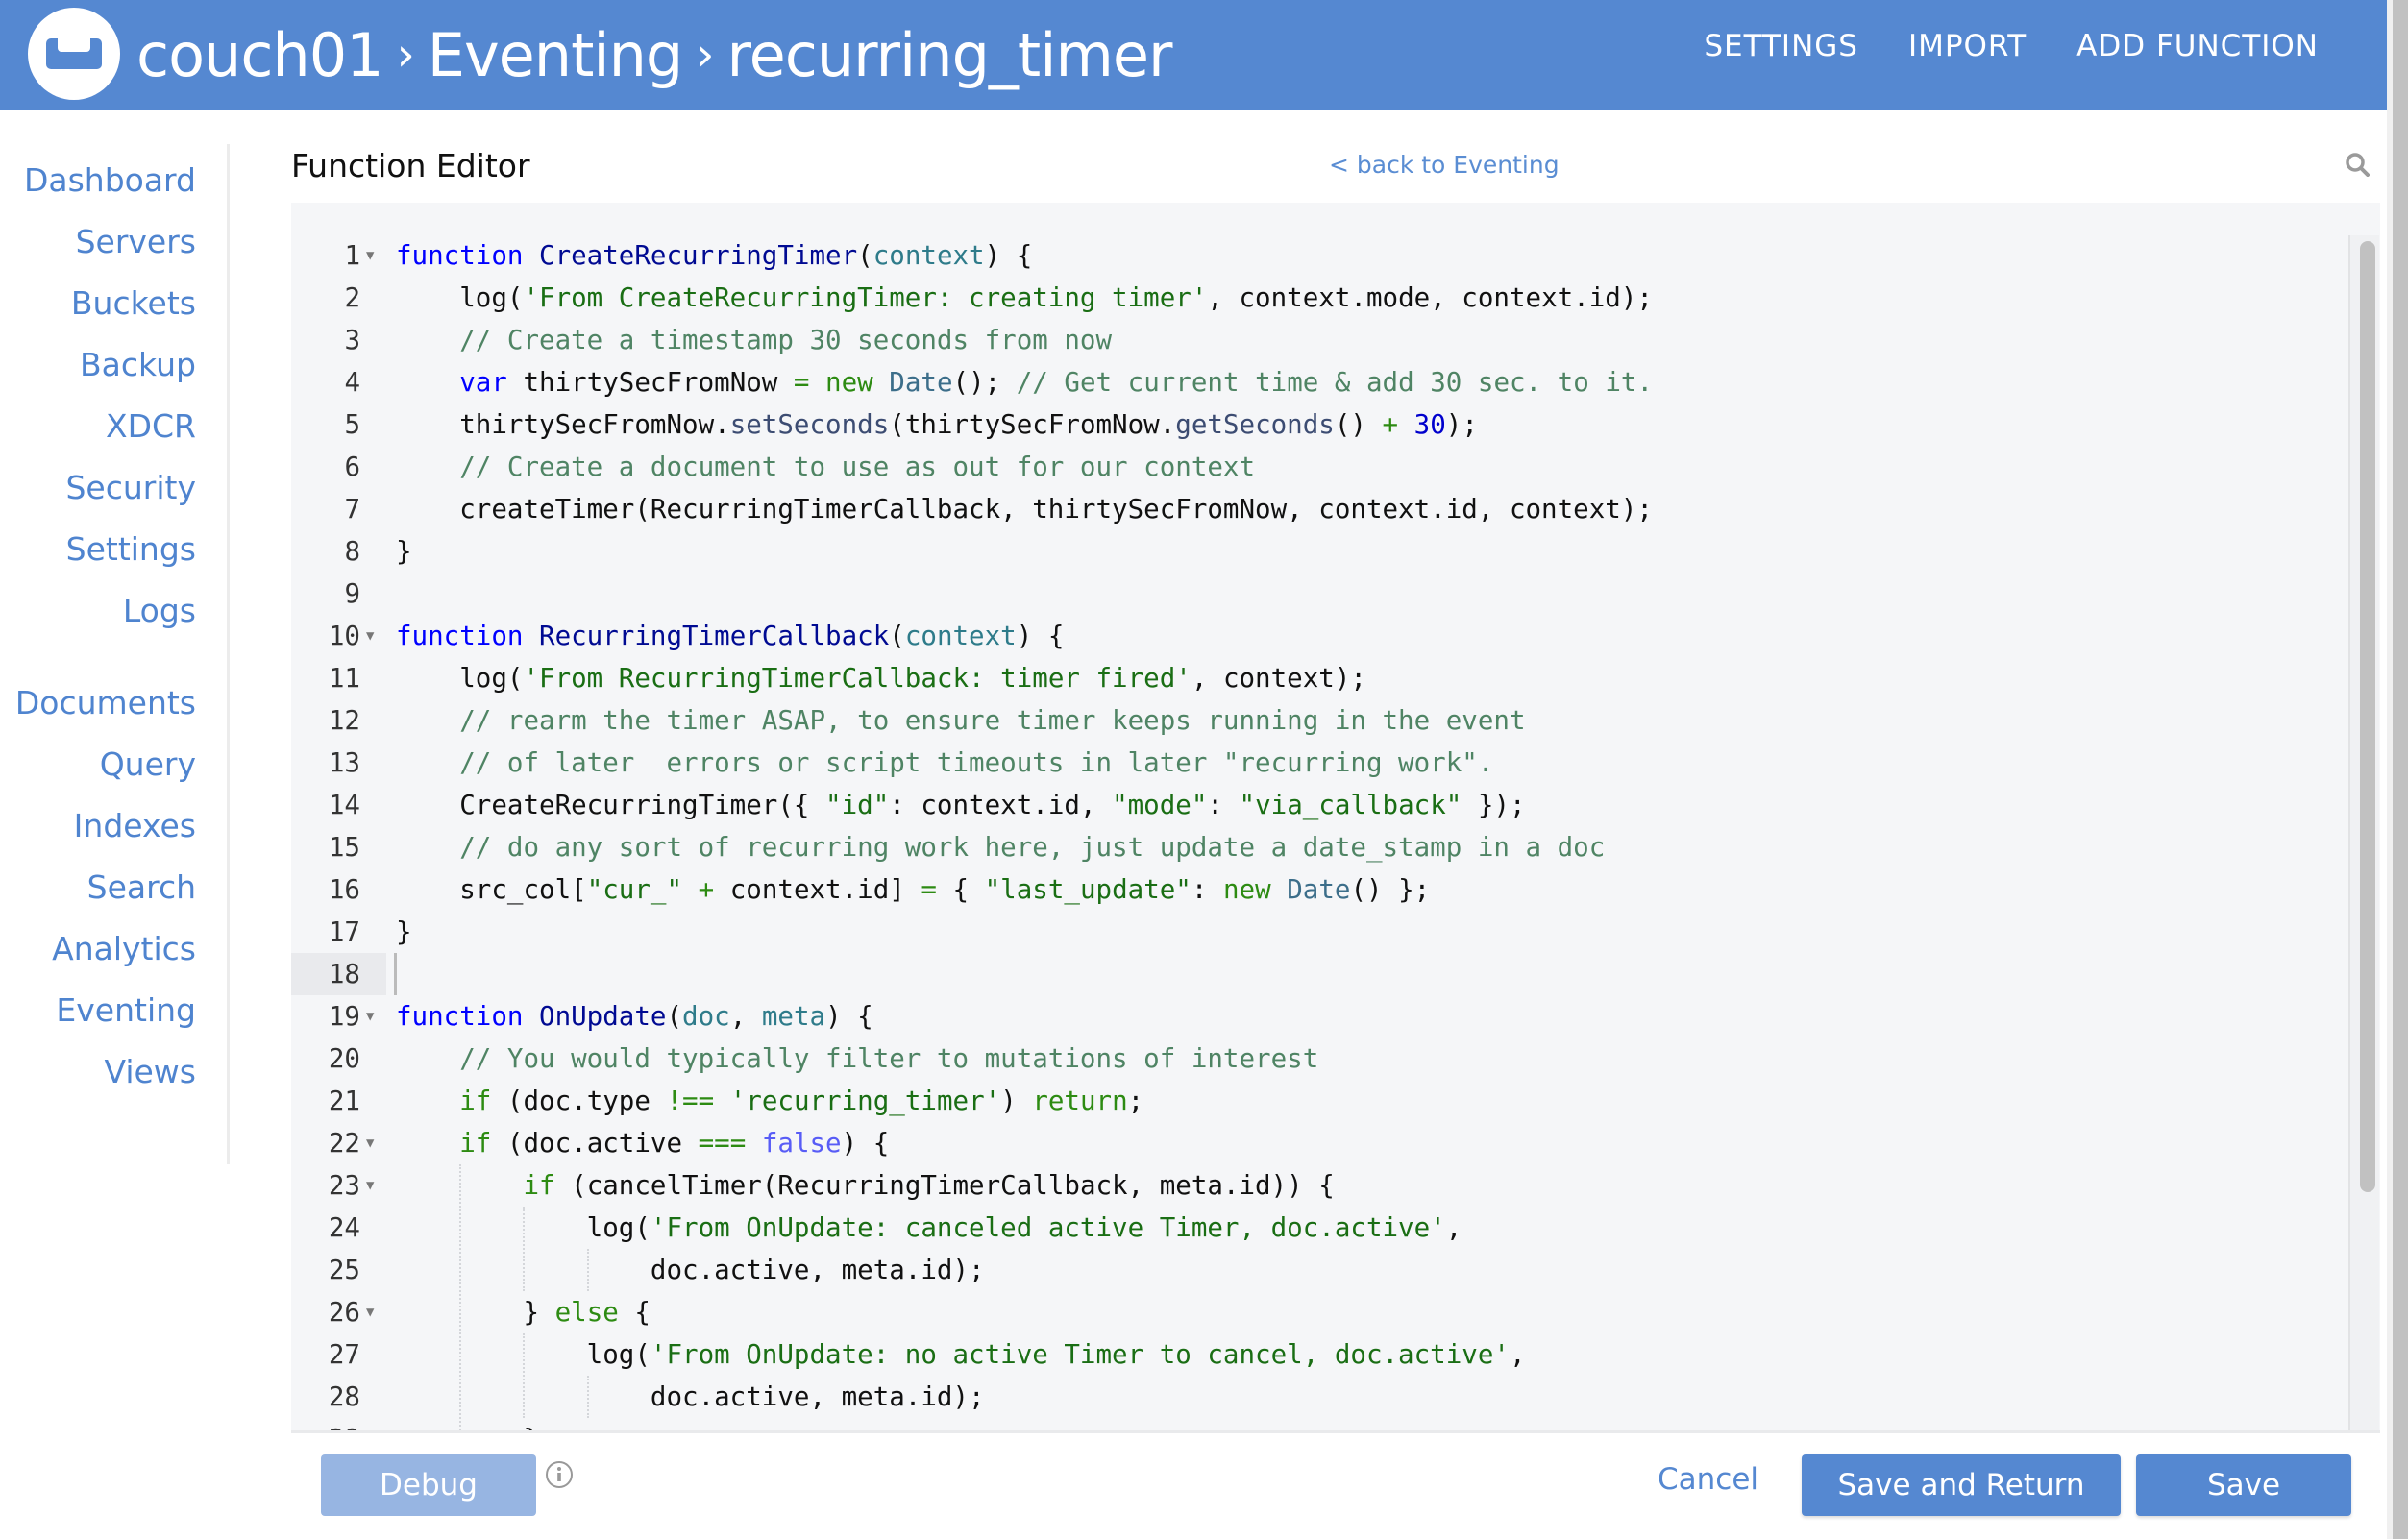 The width and height of the screenshot is (2408, 1539). I want to click on code-line: 9, so click(1300, 594).